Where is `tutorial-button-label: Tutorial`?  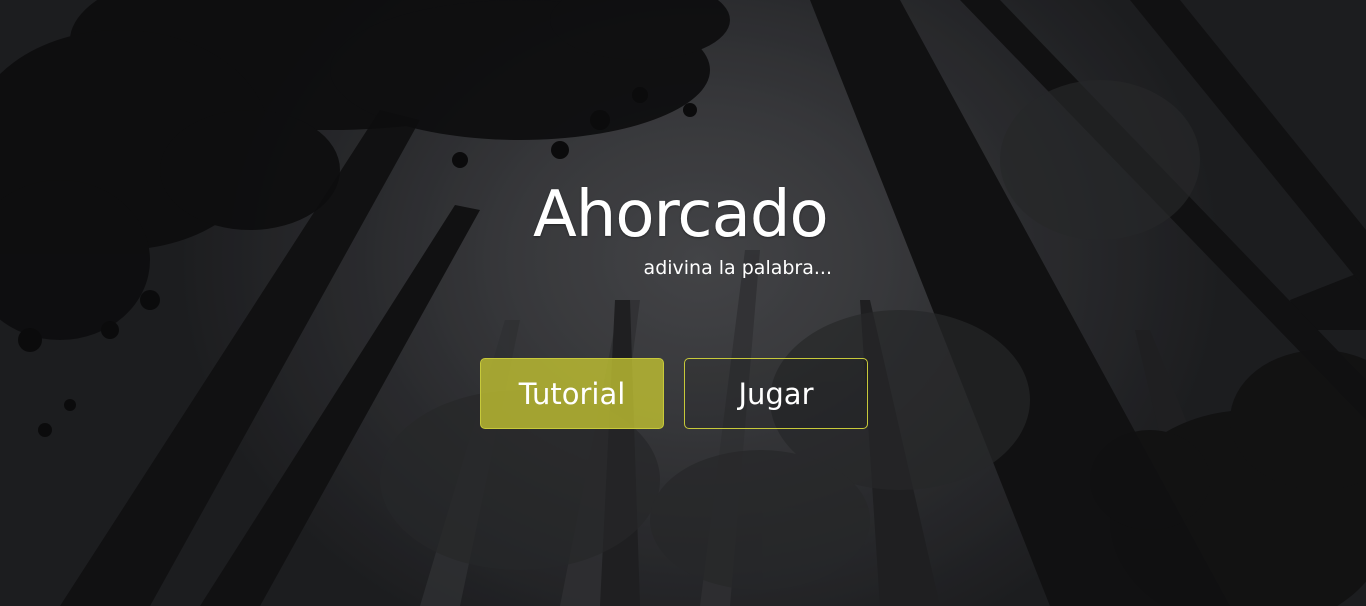
tutorial-button-label: Tutorial is located at coordinates (572, 393).